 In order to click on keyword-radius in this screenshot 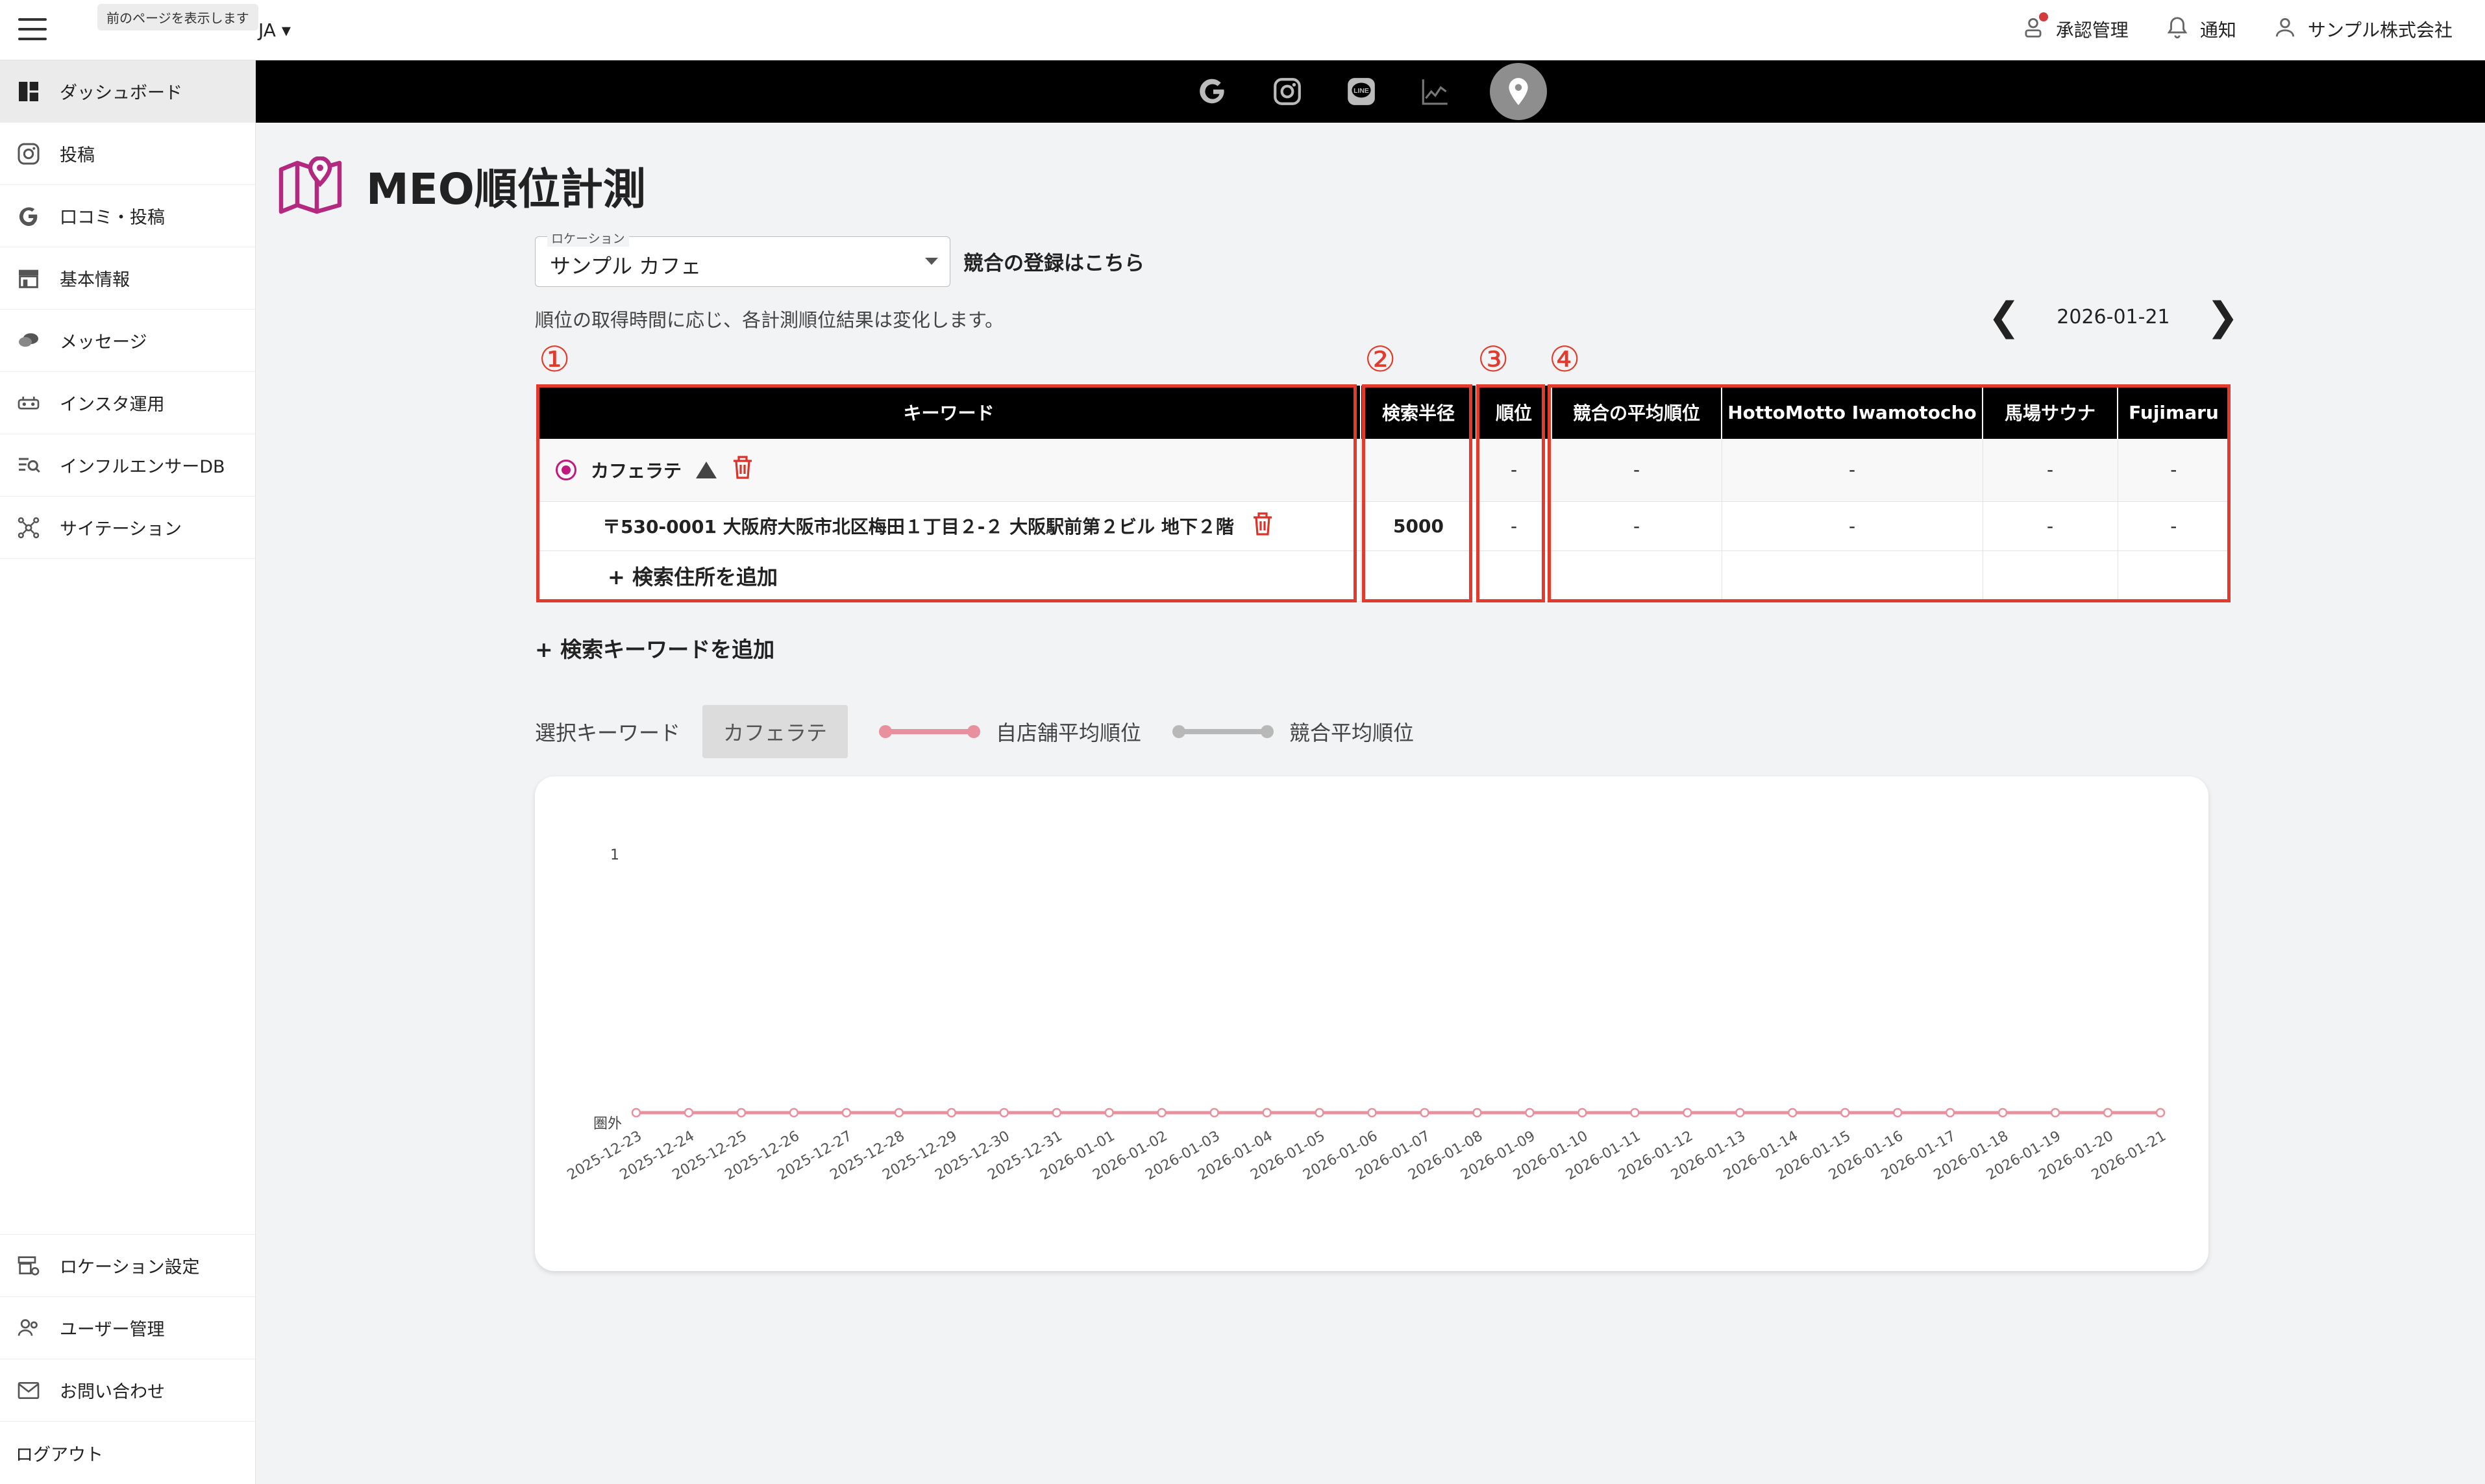, I will do `click(1418, 470)`.